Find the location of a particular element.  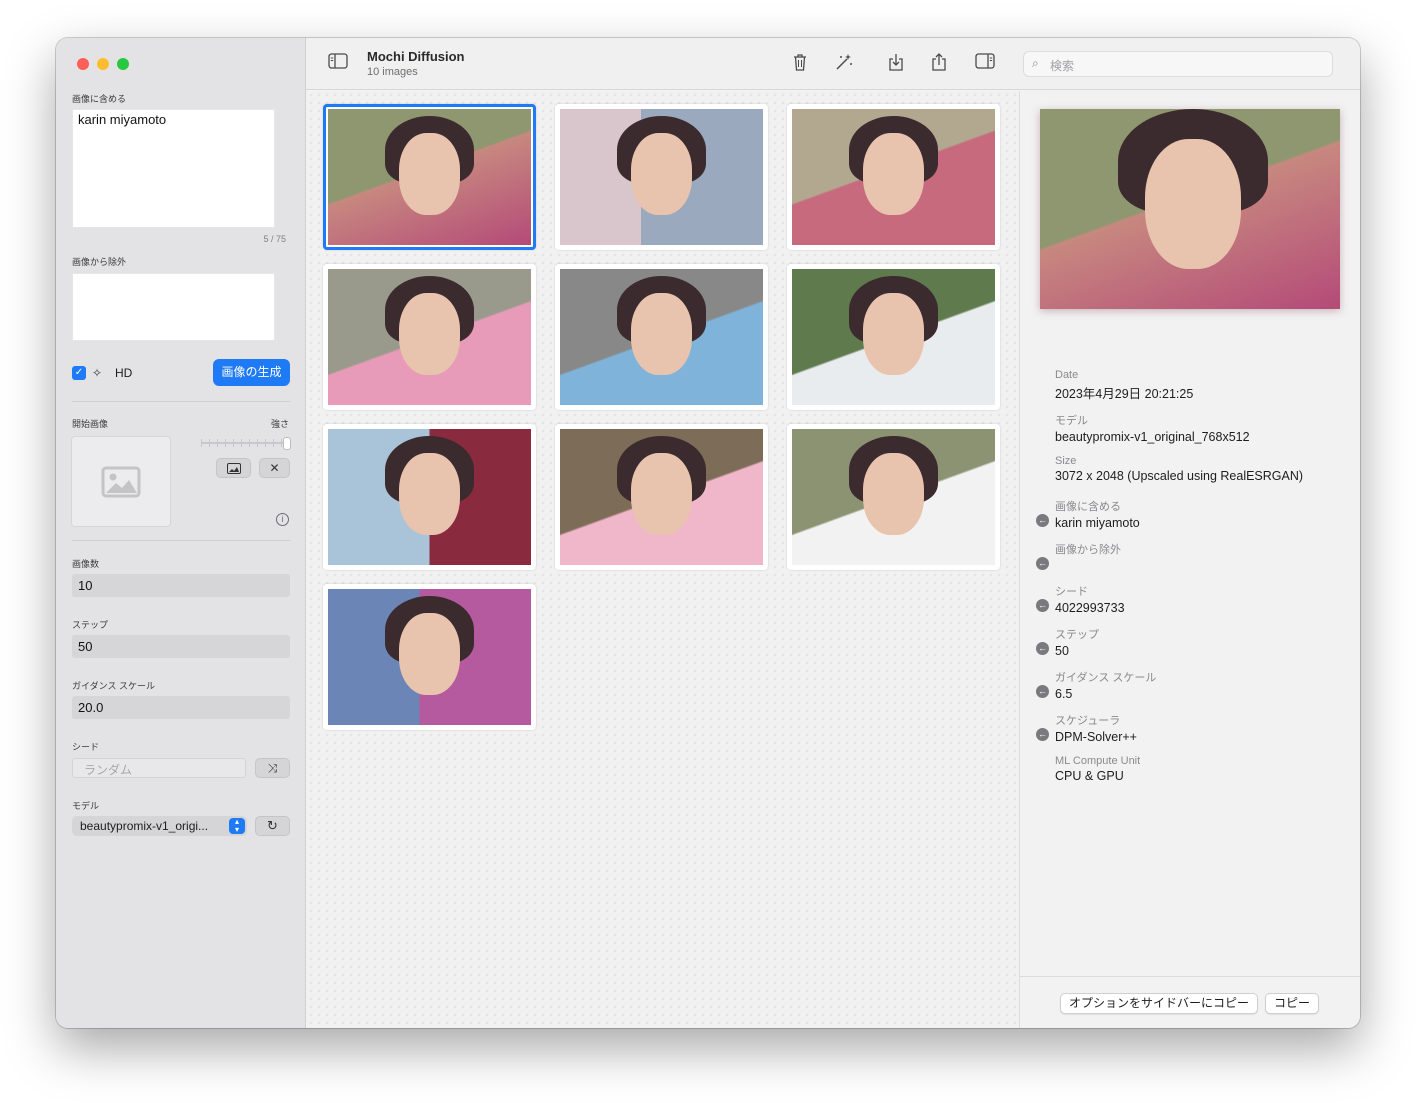

steps-label: ステップ is located at coordinates (90, 625).